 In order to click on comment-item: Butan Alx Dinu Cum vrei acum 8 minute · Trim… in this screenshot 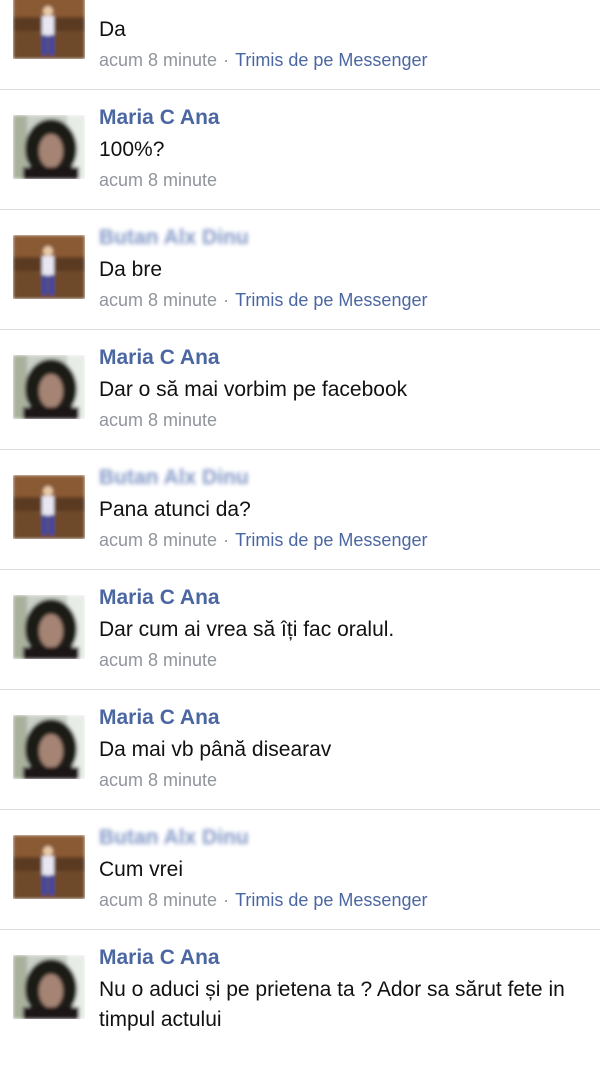, I will do `click(300, 870)`.